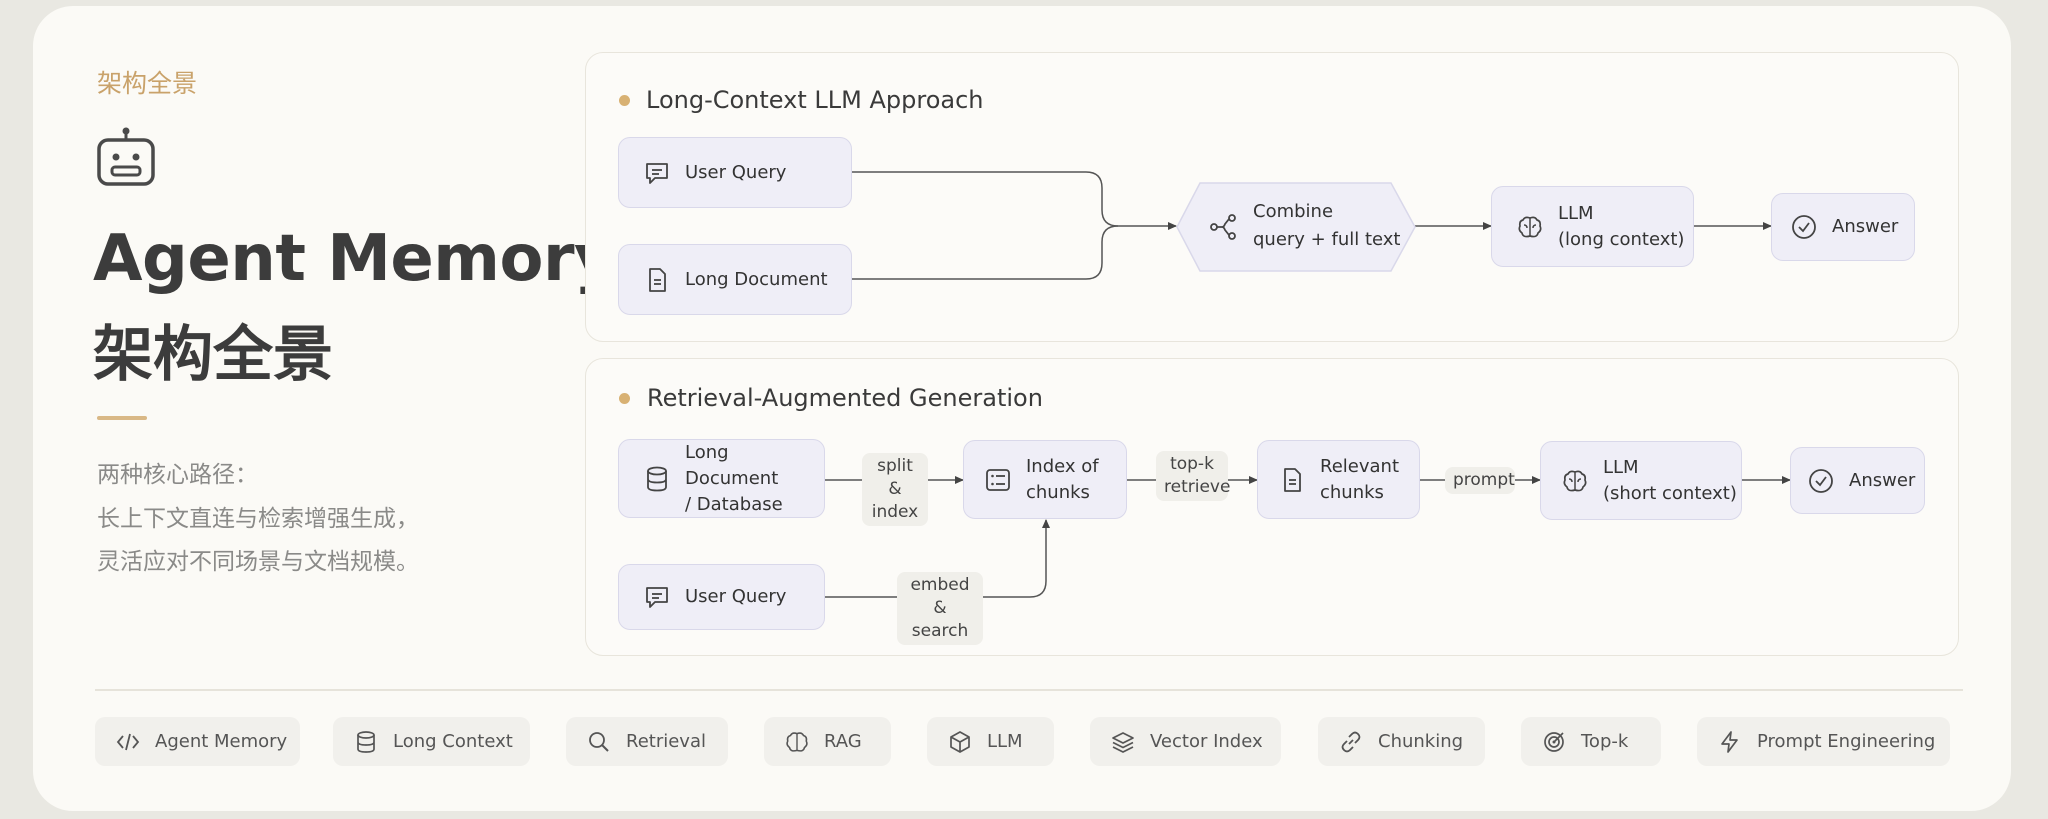 The height and width of the screenshot is (819, 2048). What do you see at coordinates (1045, 479) in the screenshot?
I see `index-of-chunks-node: Index of chunks` at bounding box center [1045, 479].